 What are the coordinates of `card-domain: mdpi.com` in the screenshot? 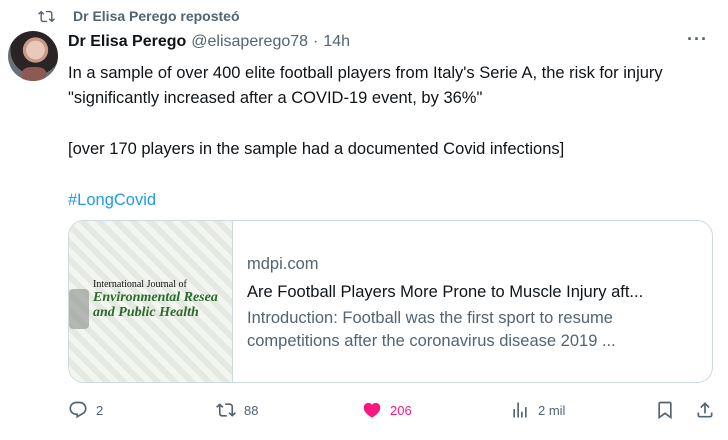 It's located at (283, 264).